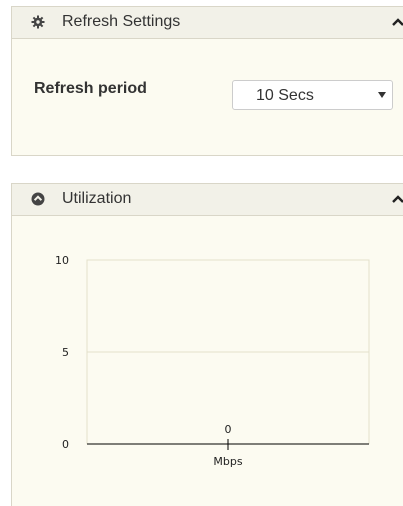 Image resolution: width=403 pixels, height=506 pixels. Describe the element at coordinates (382, 95) in the screenshot. I see `caret-down-icon` at that location.